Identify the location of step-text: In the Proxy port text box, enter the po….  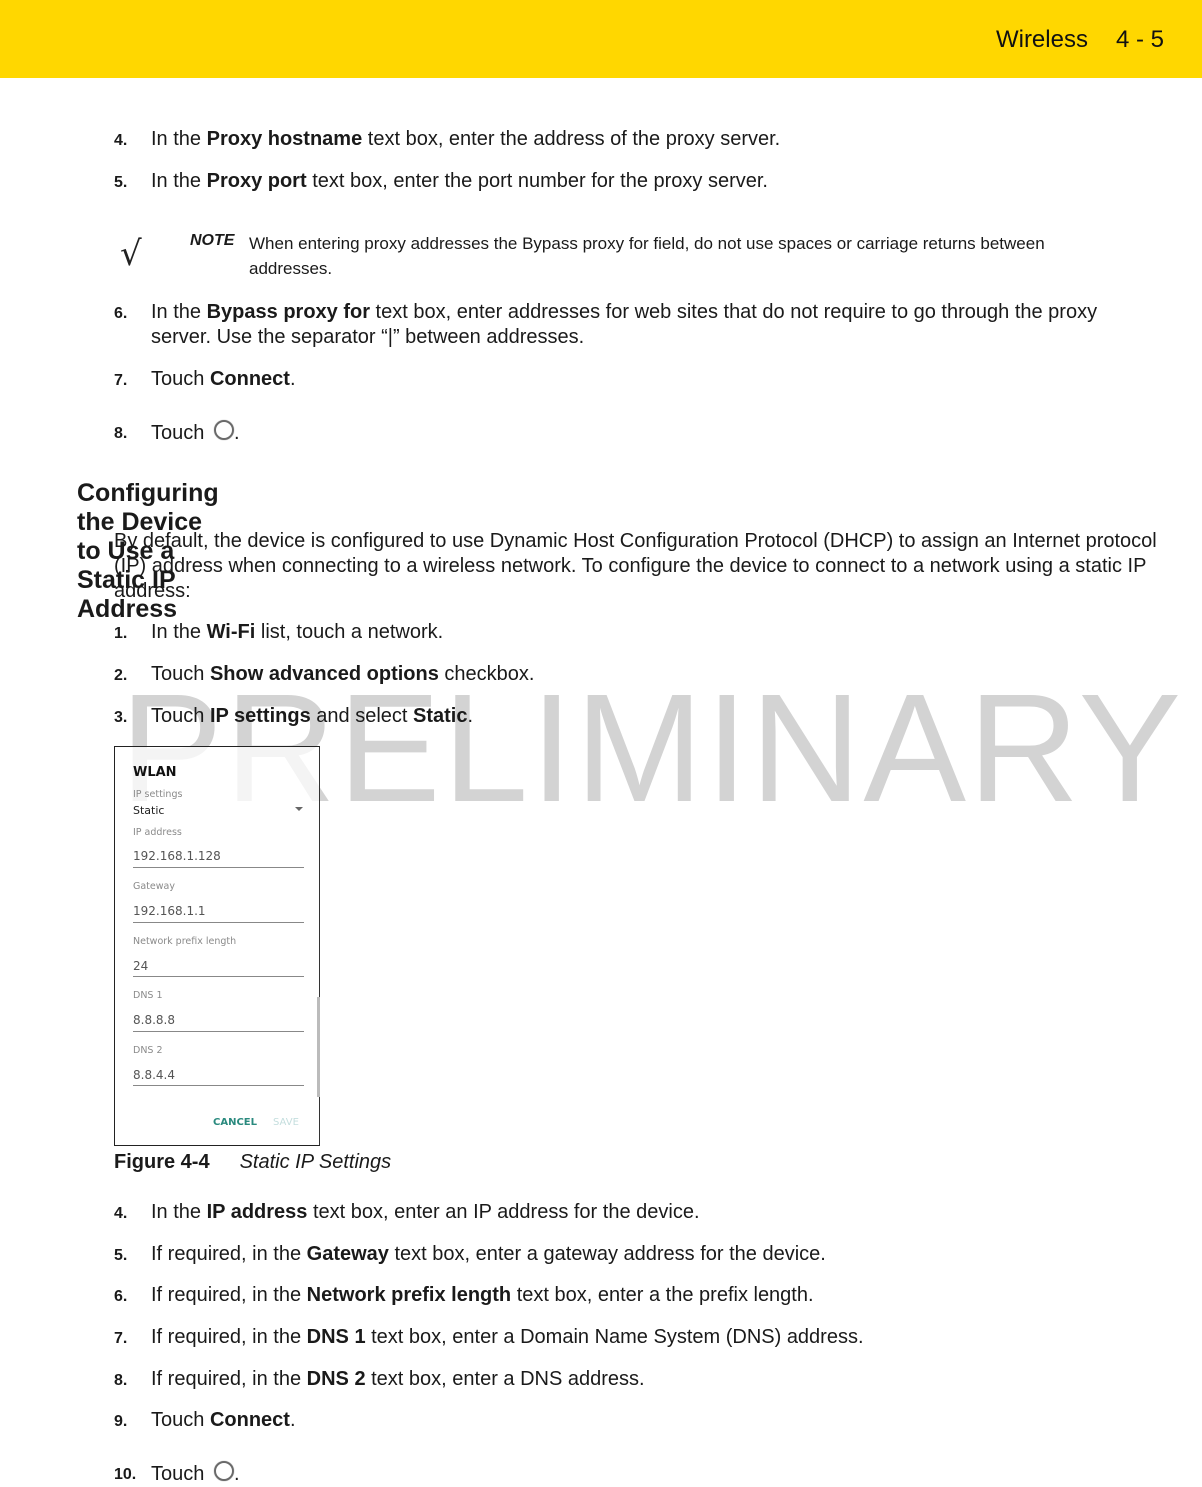
(652, 181).